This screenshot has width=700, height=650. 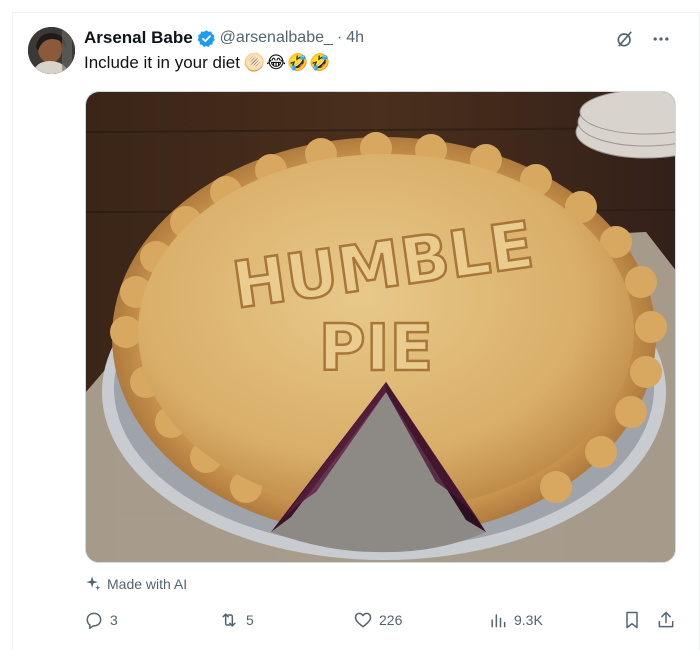 What do you see at coordinates (276, 38) in the screenshot?
I see `author-handle: @arsenalbabe_` at bounding box center [276, 38].